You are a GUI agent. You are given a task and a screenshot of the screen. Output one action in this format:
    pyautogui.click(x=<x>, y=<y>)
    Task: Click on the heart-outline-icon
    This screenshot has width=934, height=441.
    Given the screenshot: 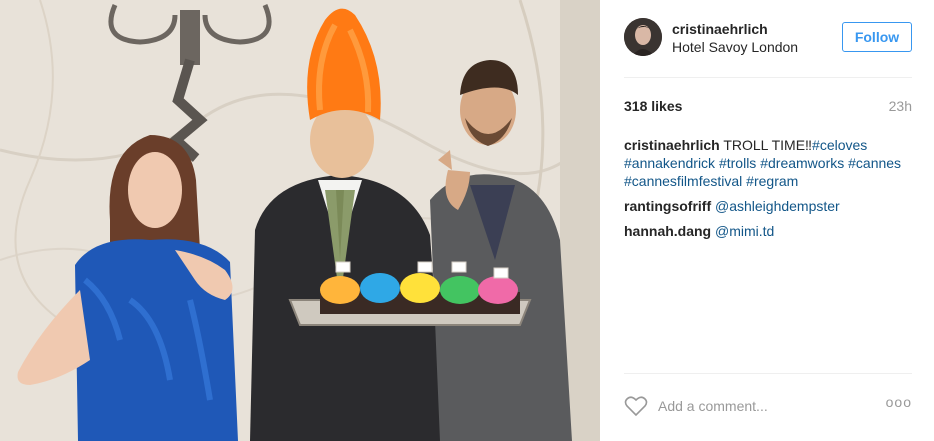 What is the action you would take?
    pyautogui.click(x=636, y=406)
    